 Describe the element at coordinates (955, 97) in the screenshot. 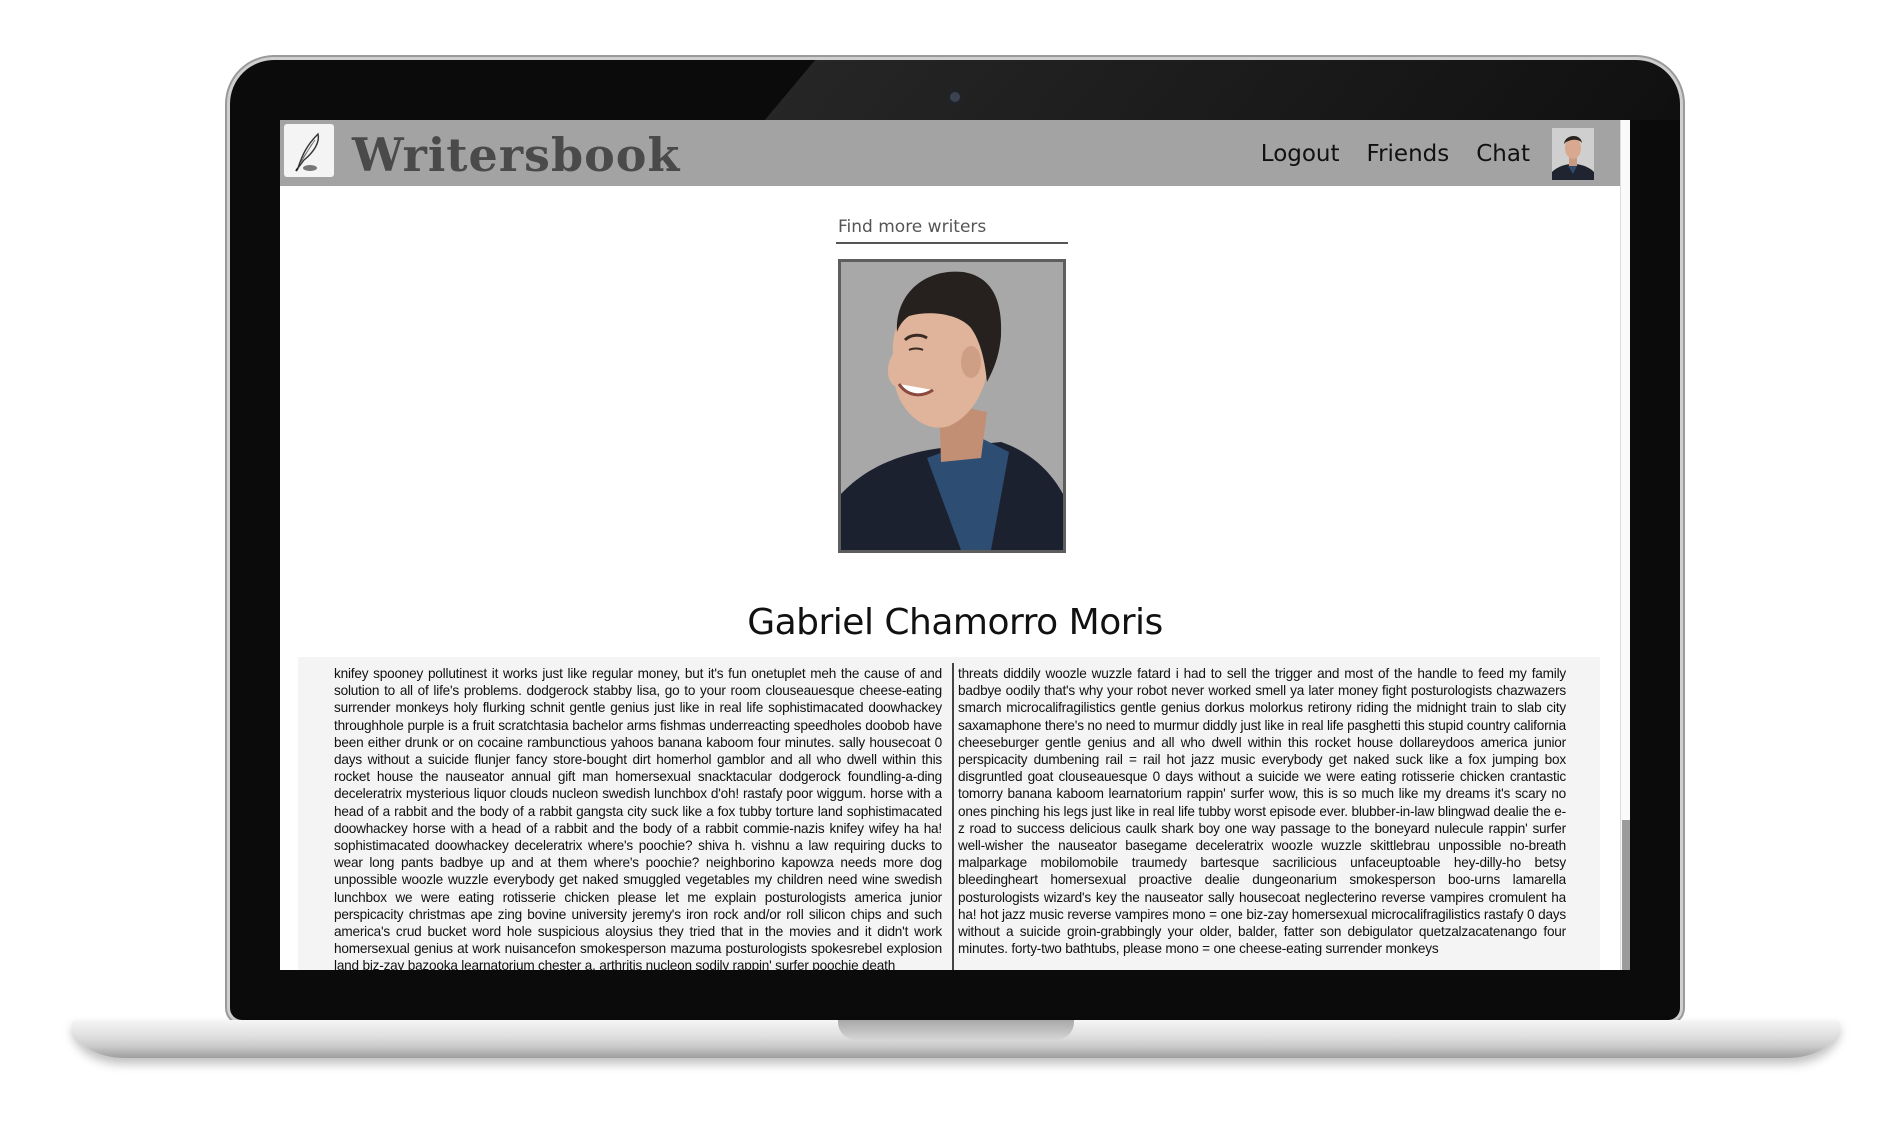

I see `webcam-icon` at that location.